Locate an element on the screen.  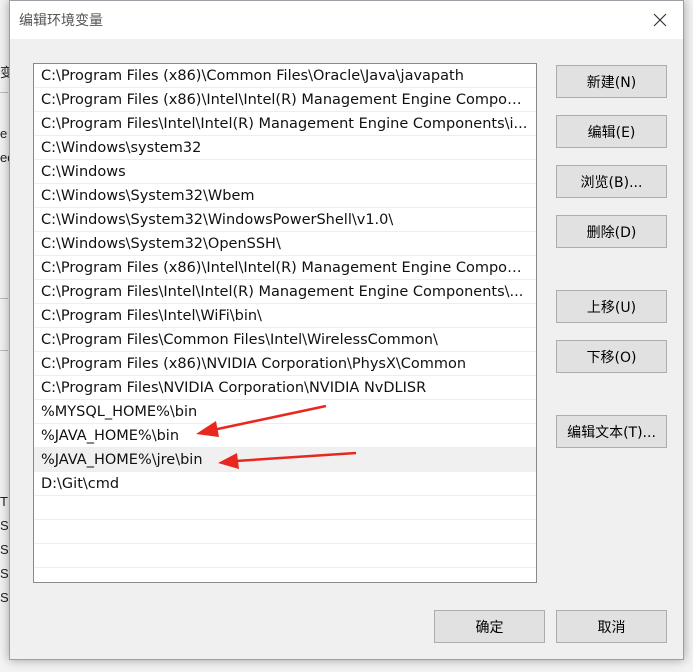
path-list-item: C:\Windows is located at coordinates (285, 172).